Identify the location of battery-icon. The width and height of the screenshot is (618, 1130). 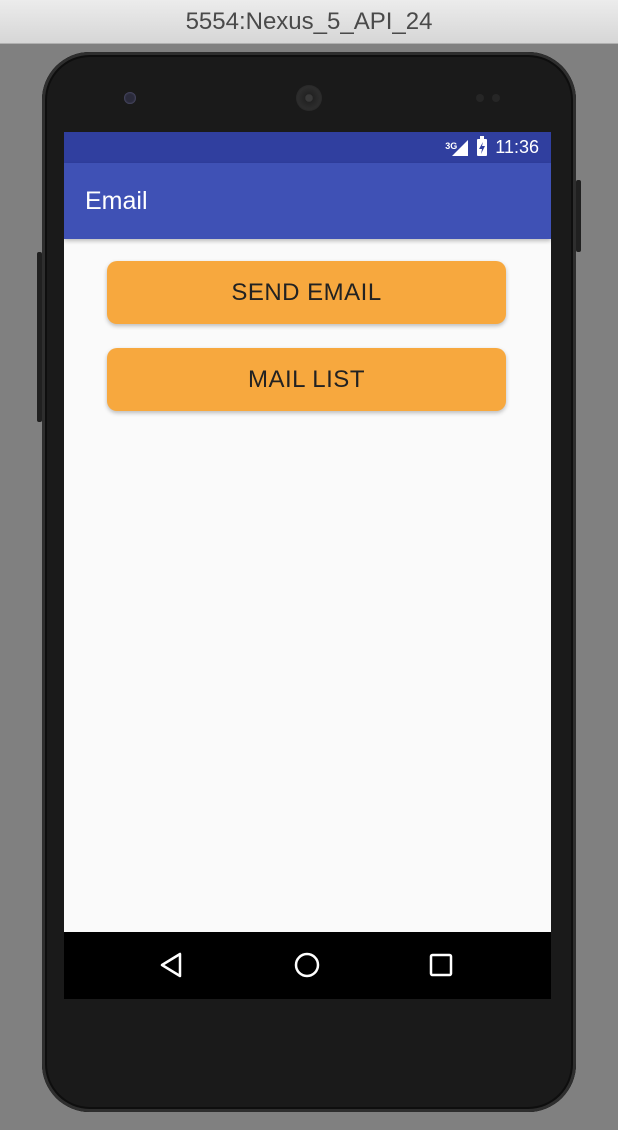
(482, 146).